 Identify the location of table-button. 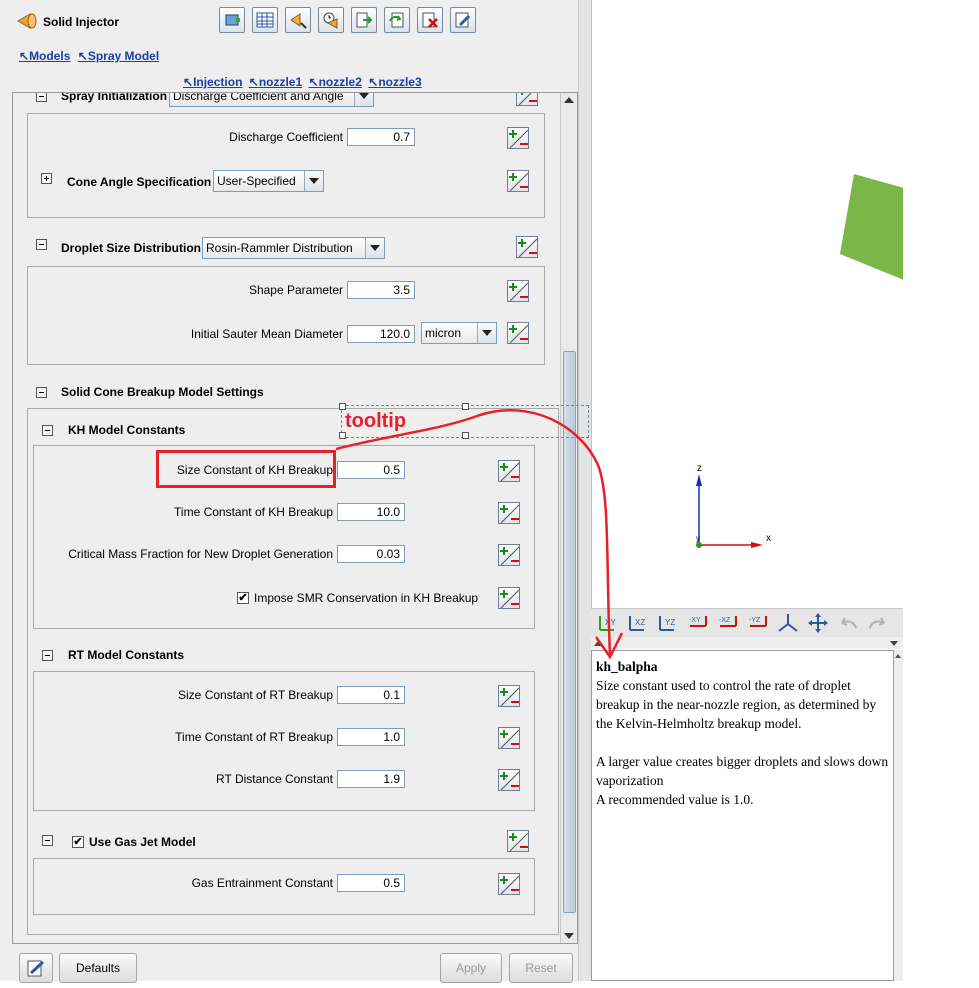
(265, 20).